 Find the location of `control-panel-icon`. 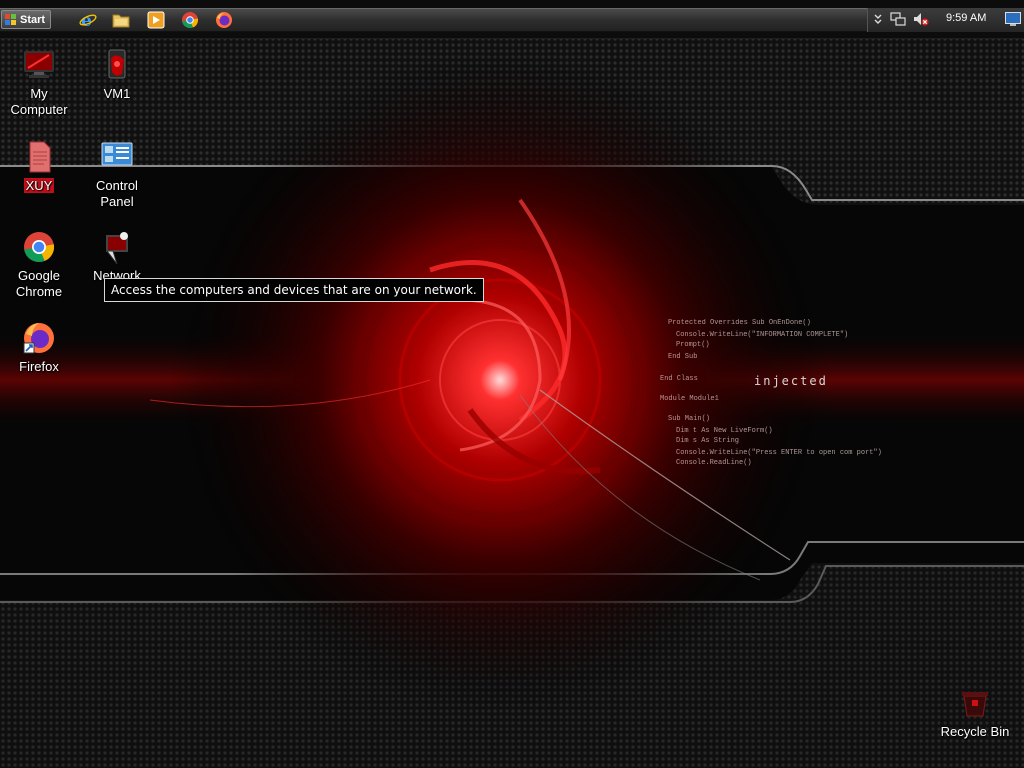

control-panel-icon is located at coordinates (117, 157).